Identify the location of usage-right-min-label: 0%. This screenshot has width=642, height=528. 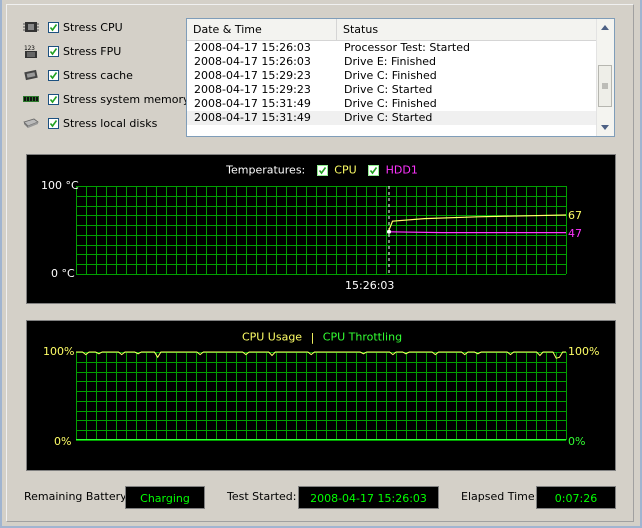
(577, 441).